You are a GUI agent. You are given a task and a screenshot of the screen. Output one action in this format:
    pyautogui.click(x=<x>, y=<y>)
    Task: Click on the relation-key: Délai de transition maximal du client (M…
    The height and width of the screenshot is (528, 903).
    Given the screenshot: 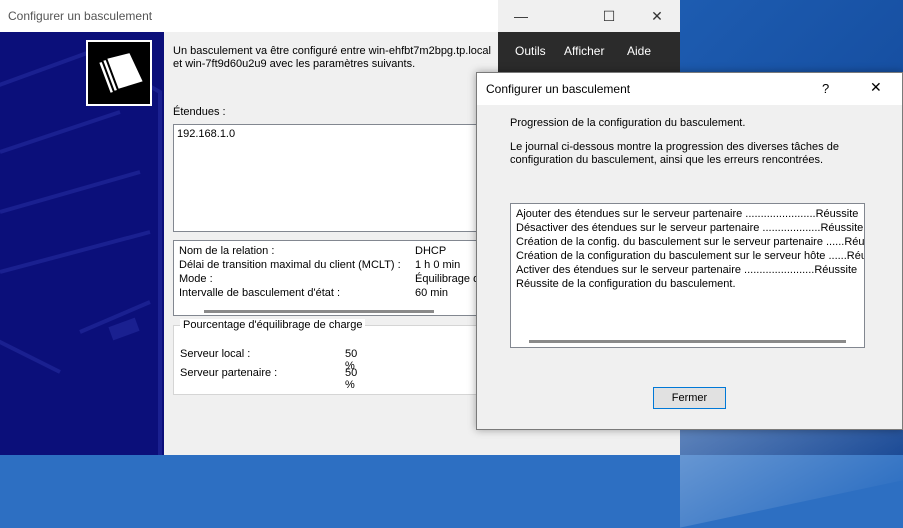 What is the action you would take?
    pyautogui.click(x=290, y=265)
    